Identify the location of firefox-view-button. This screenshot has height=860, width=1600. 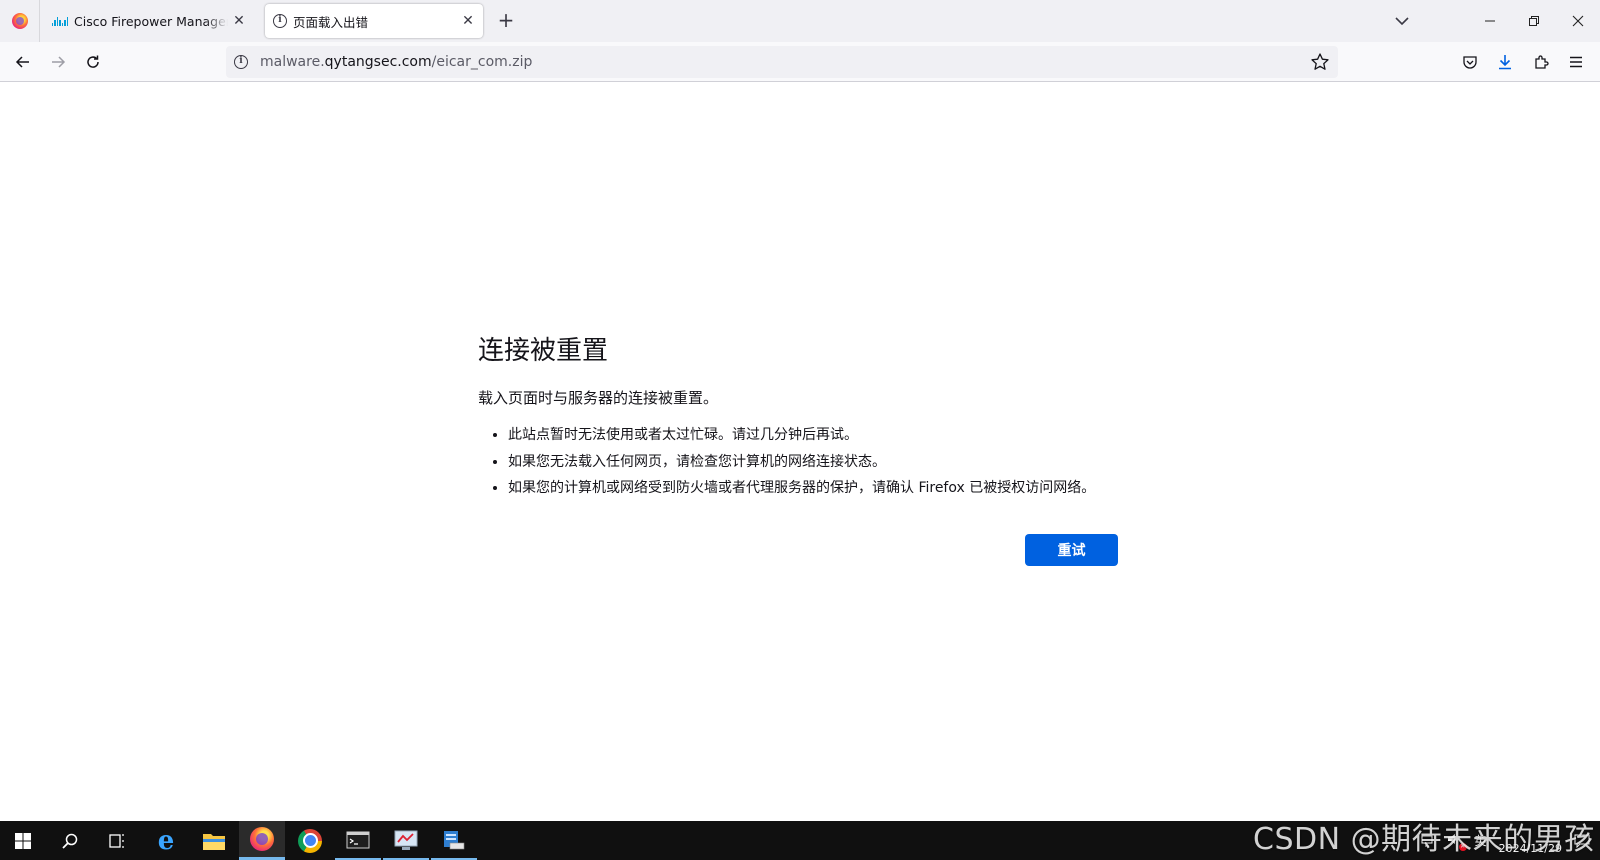
(20, 21).